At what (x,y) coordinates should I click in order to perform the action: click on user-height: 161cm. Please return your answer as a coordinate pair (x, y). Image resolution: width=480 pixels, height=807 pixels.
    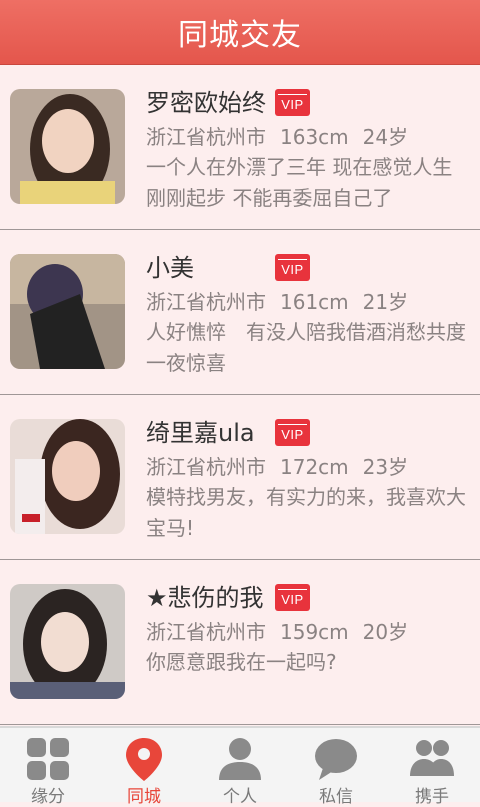
    Looking at the image, I should click on (314, 302).